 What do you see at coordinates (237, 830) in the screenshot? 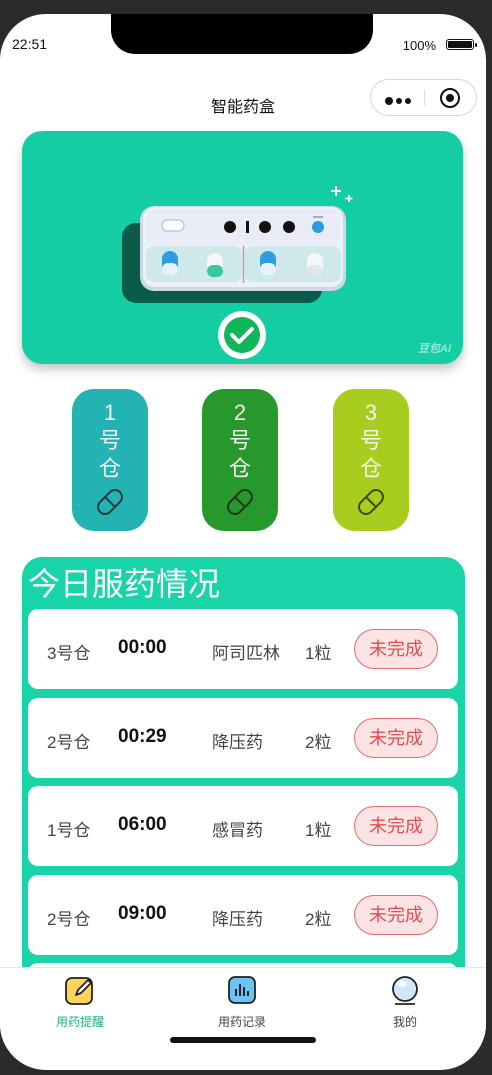
I see `row-medicine: 感冒药` at bounding box center [237, 830].